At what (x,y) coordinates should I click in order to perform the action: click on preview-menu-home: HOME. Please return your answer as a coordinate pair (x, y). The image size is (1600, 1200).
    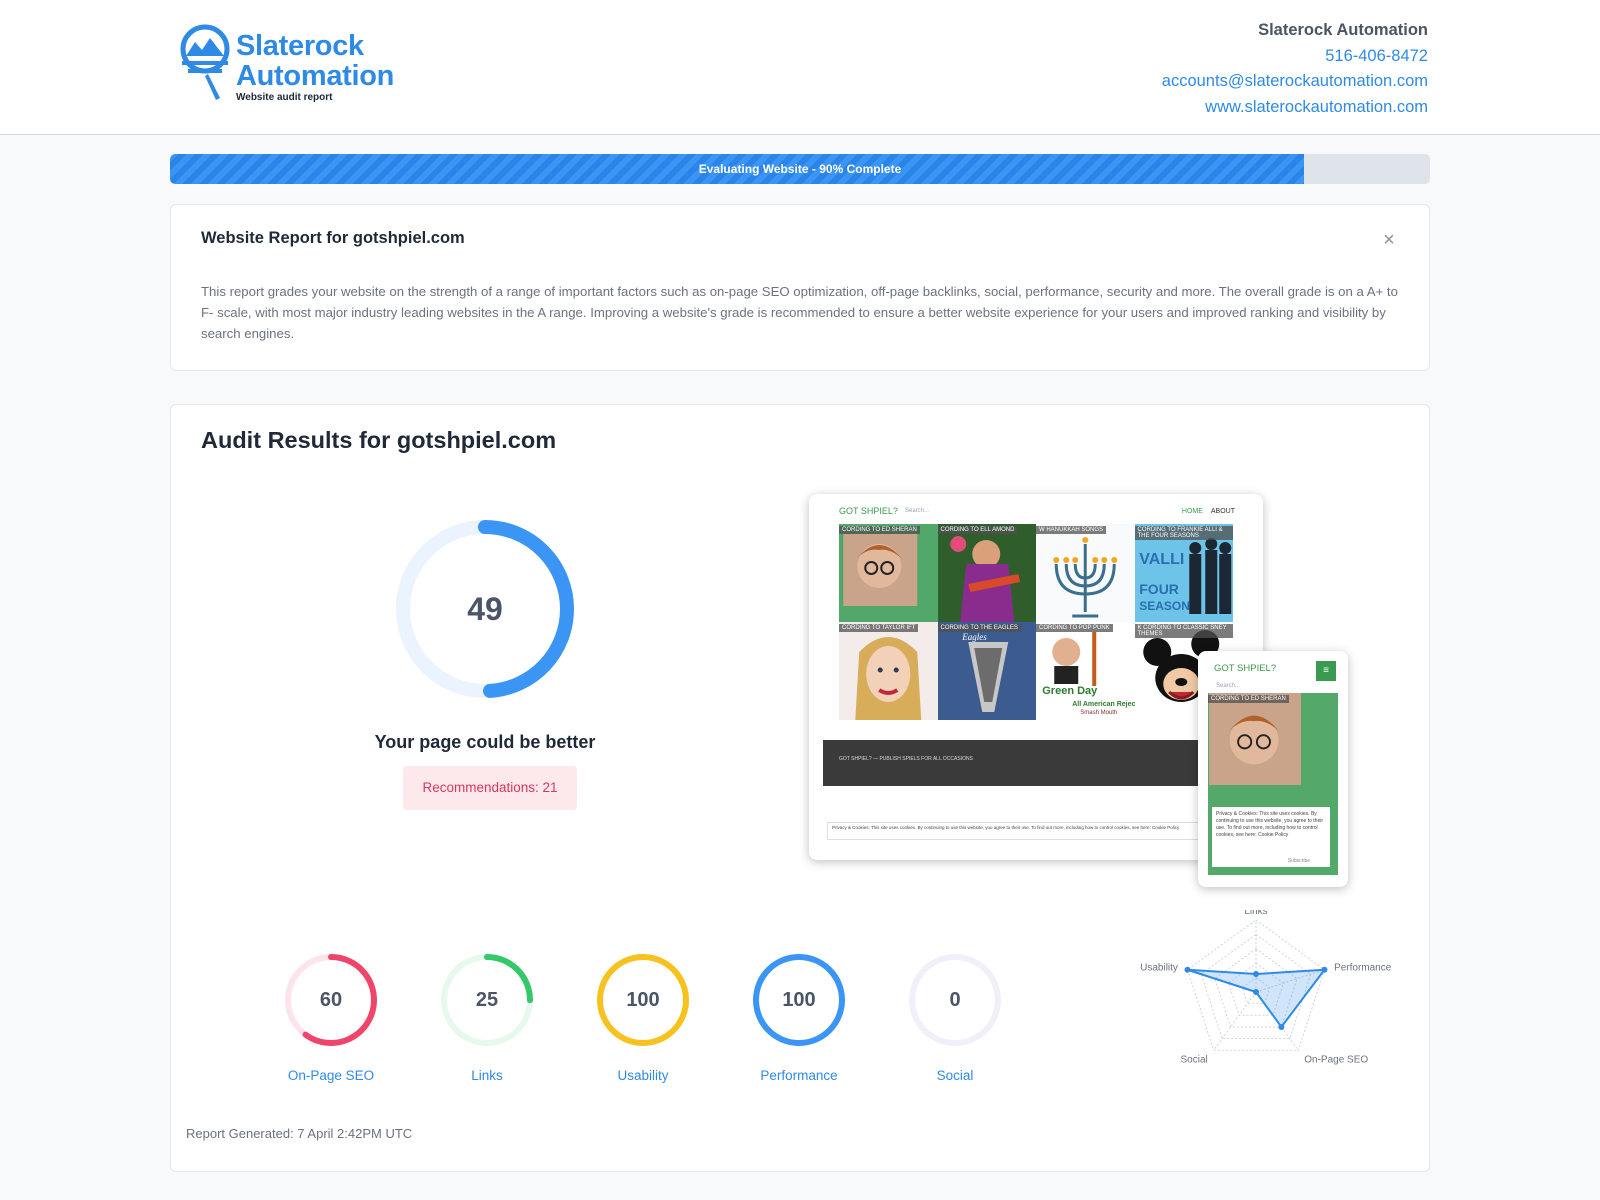
    Looking at the image, I should click on (1192, 511).